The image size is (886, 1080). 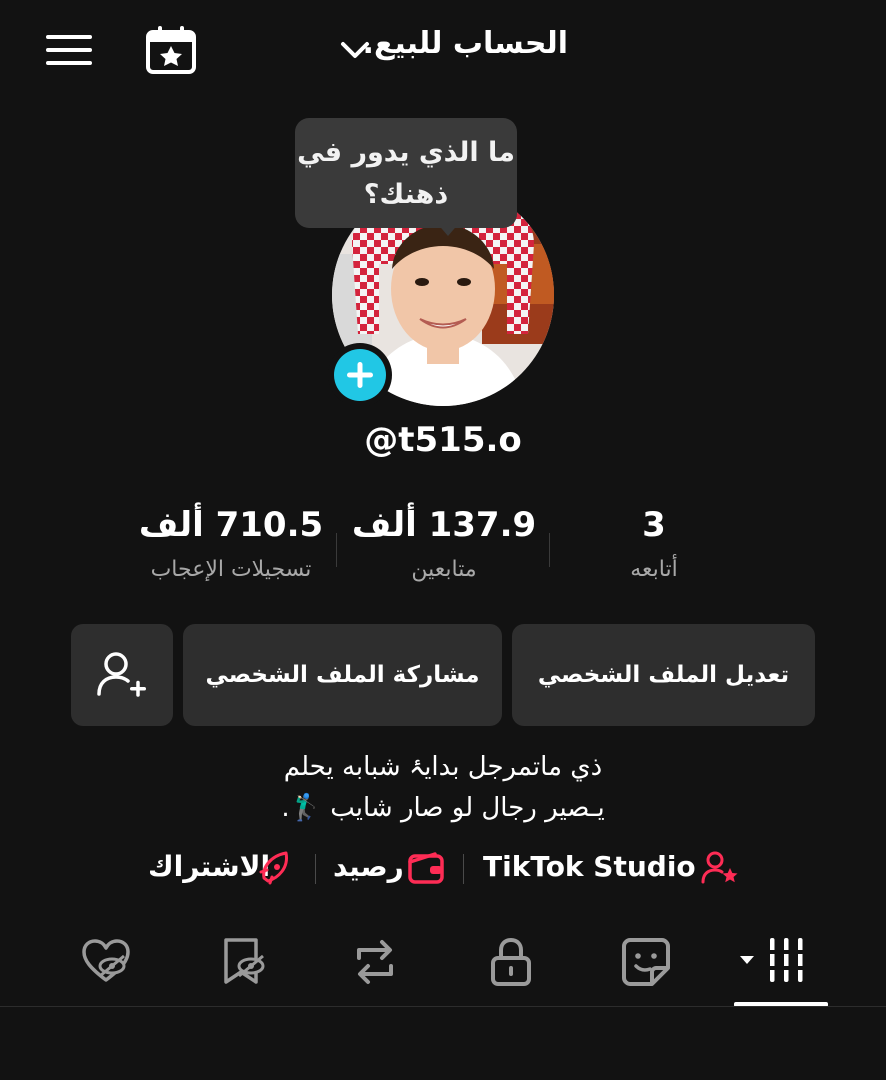 What do you see at coordinates (589, 866) in the screenshot?
I see `tiktok-studio-link-label: TikTok Studio` at bounding box center [589, 866].